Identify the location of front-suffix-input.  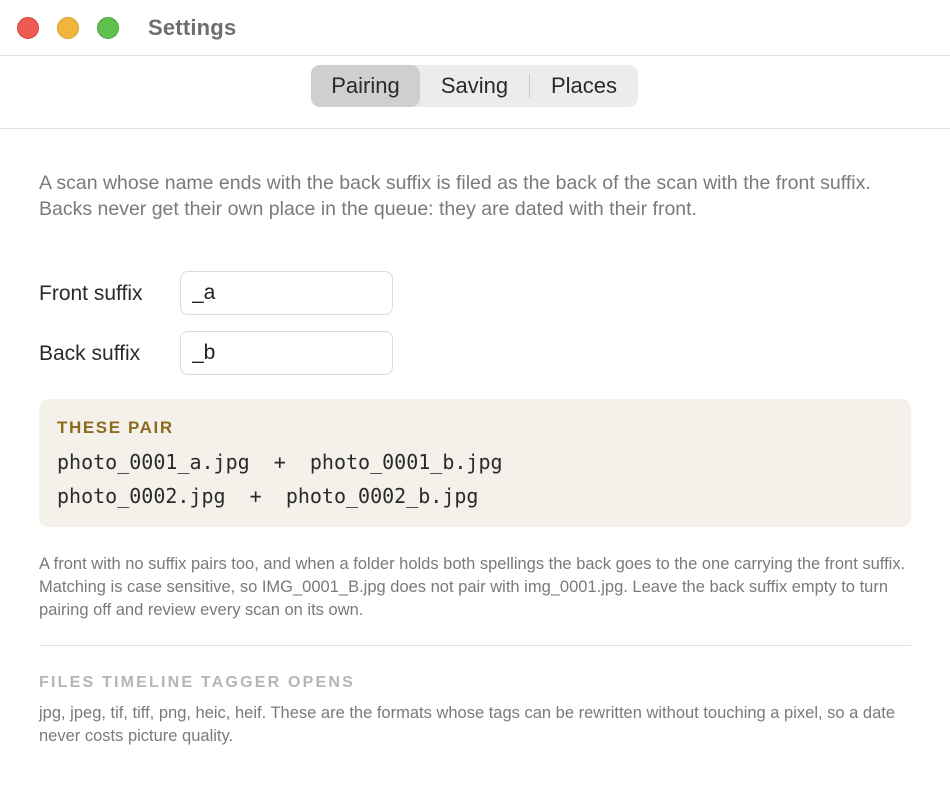
(286, 293).